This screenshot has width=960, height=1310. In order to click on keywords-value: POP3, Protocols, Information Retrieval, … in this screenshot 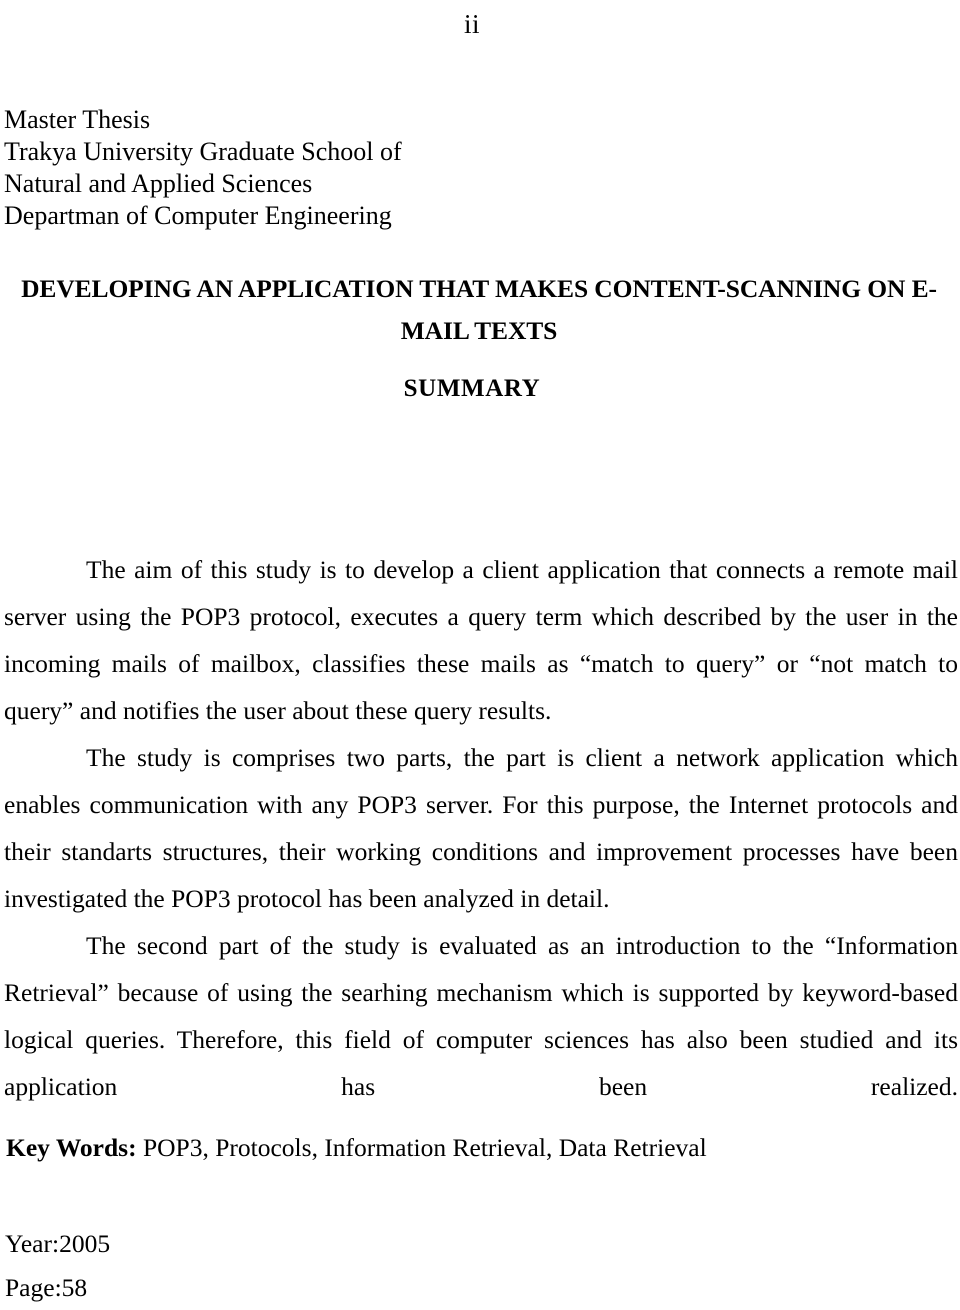, I will do `click(421, 1147)`.